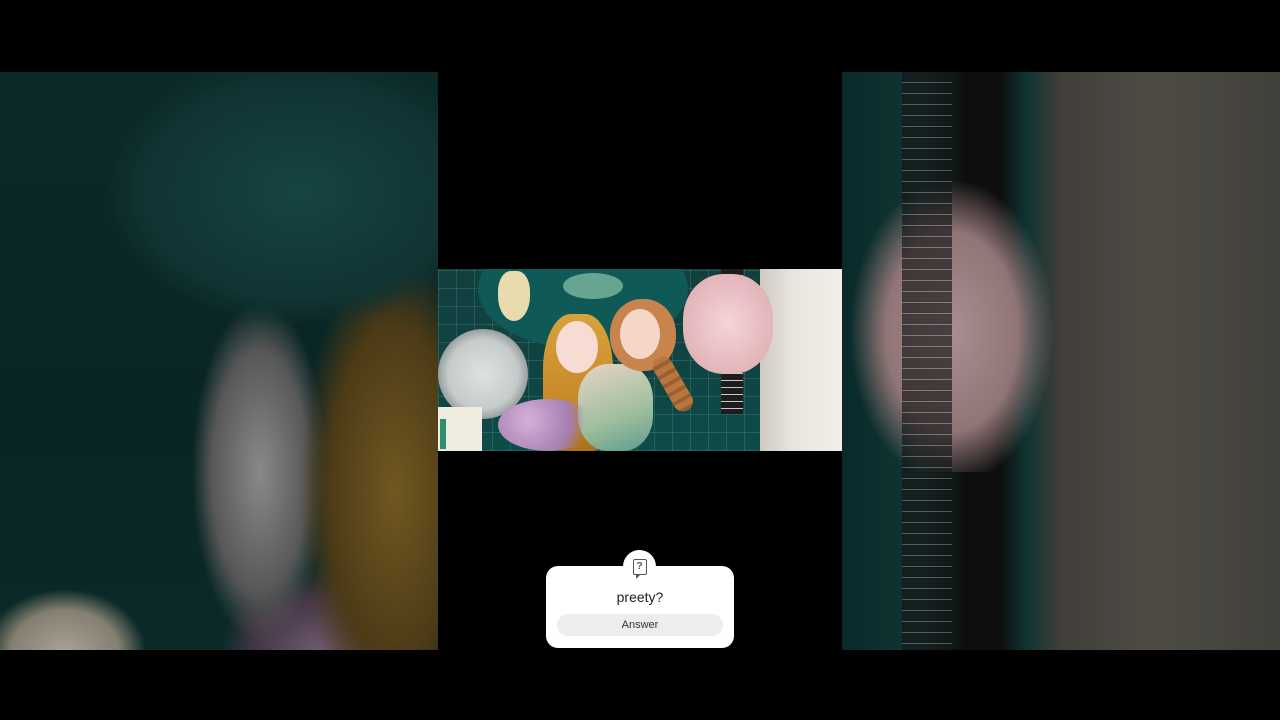 This screenshot has width=1280, height=720. What do you see at coordinates (443, 434) in the screenshot?
I see `card-letter` at bounding box center [443, 434].